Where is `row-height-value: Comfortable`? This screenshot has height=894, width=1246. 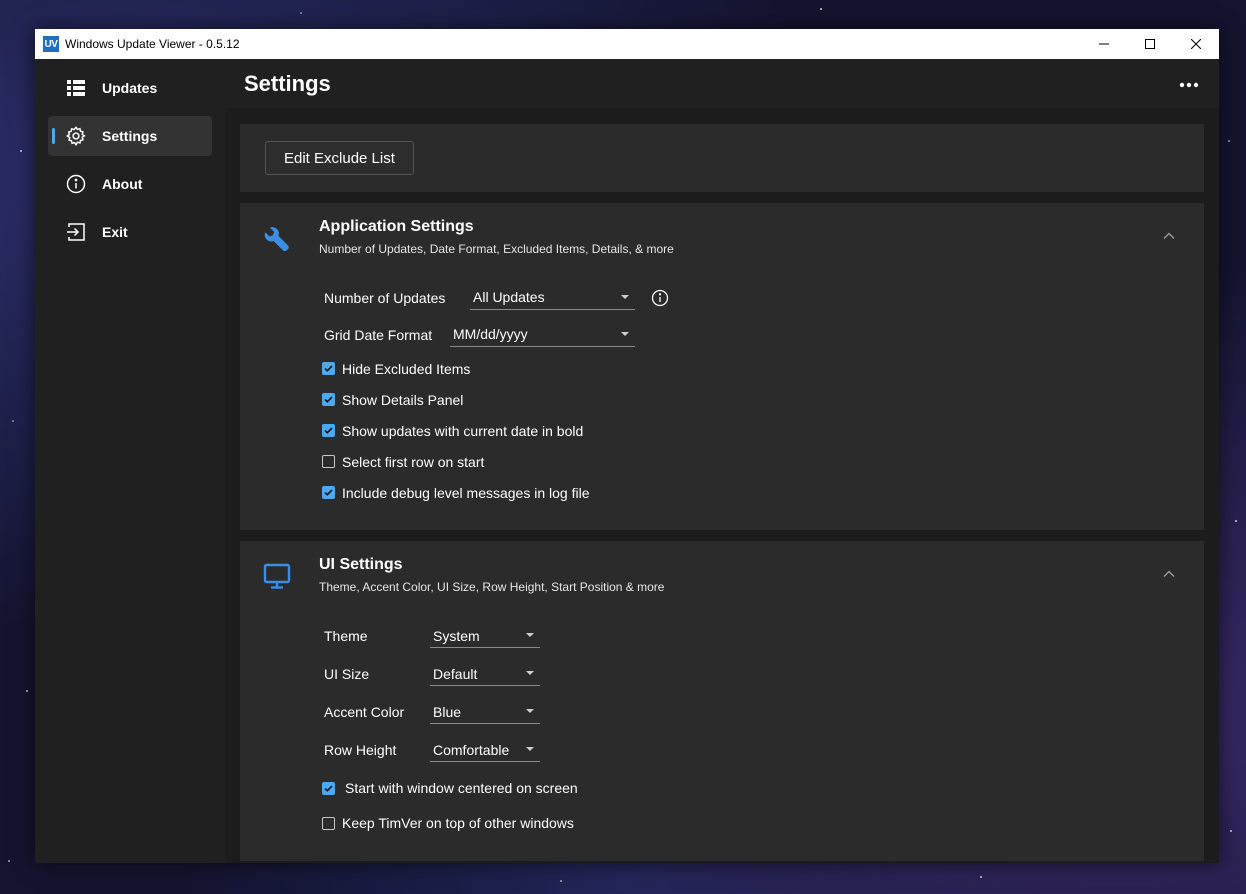 row-height-value: Comfortable is located at coordinates (471, 749).